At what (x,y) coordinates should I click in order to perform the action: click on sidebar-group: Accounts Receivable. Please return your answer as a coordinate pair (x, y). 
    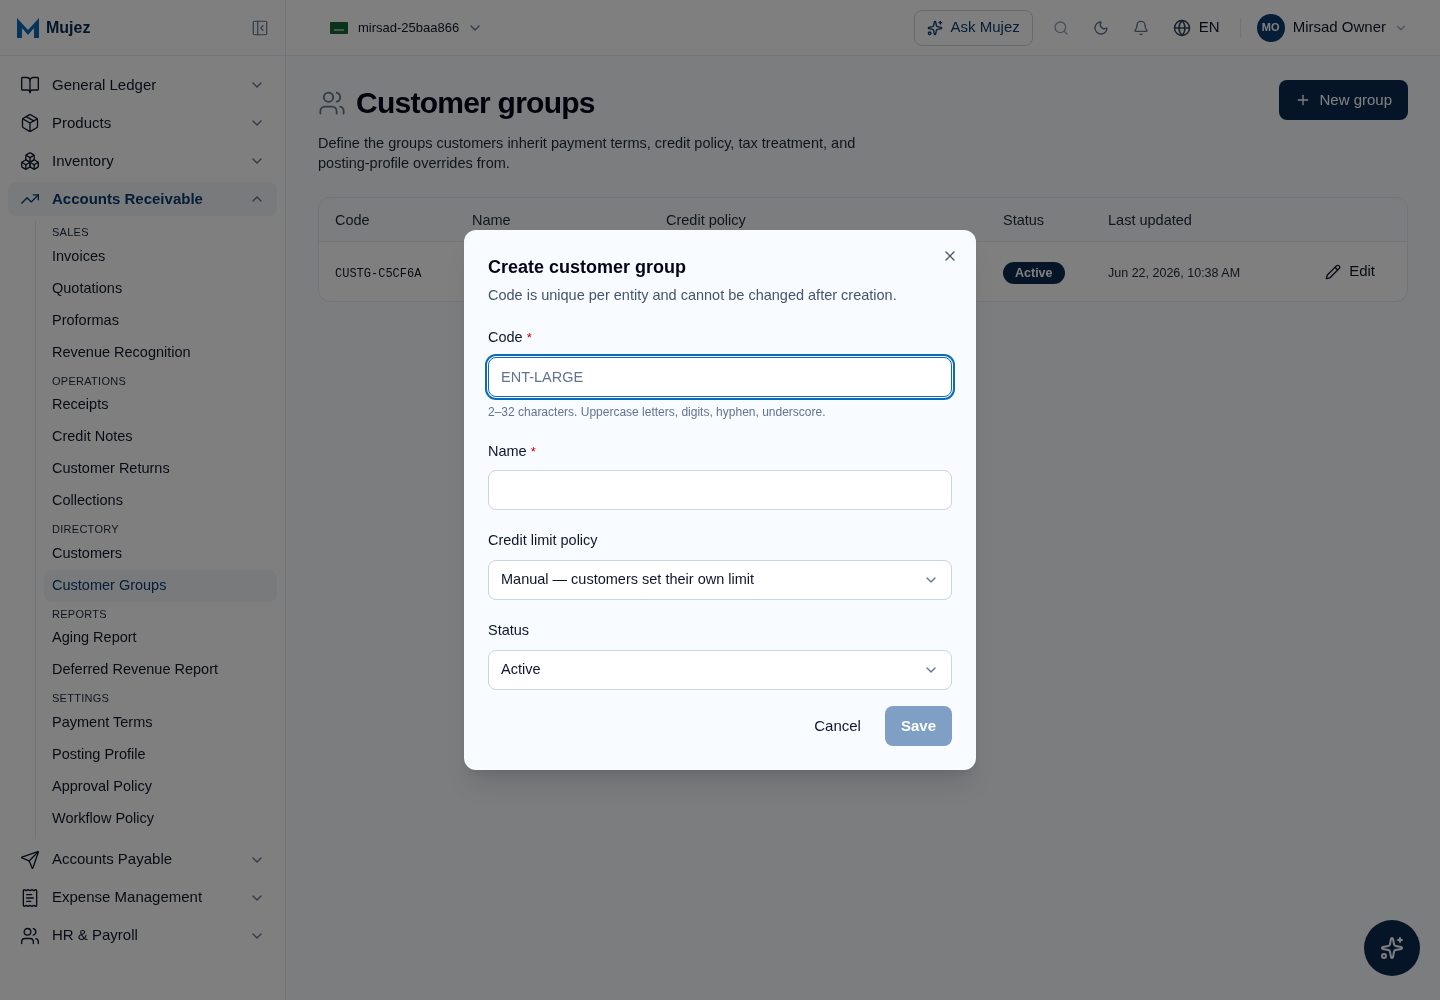
    Looking at the image, I should click on (142, 199).